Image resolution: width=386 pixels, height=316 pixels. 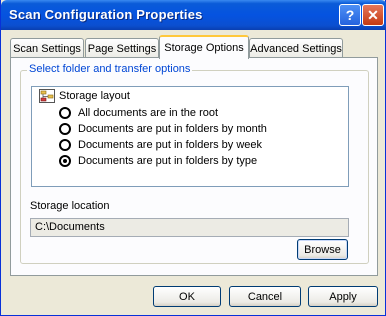 I want to click on tab-advanced-settings: Advanced Settings, so click(x=296, y=48).